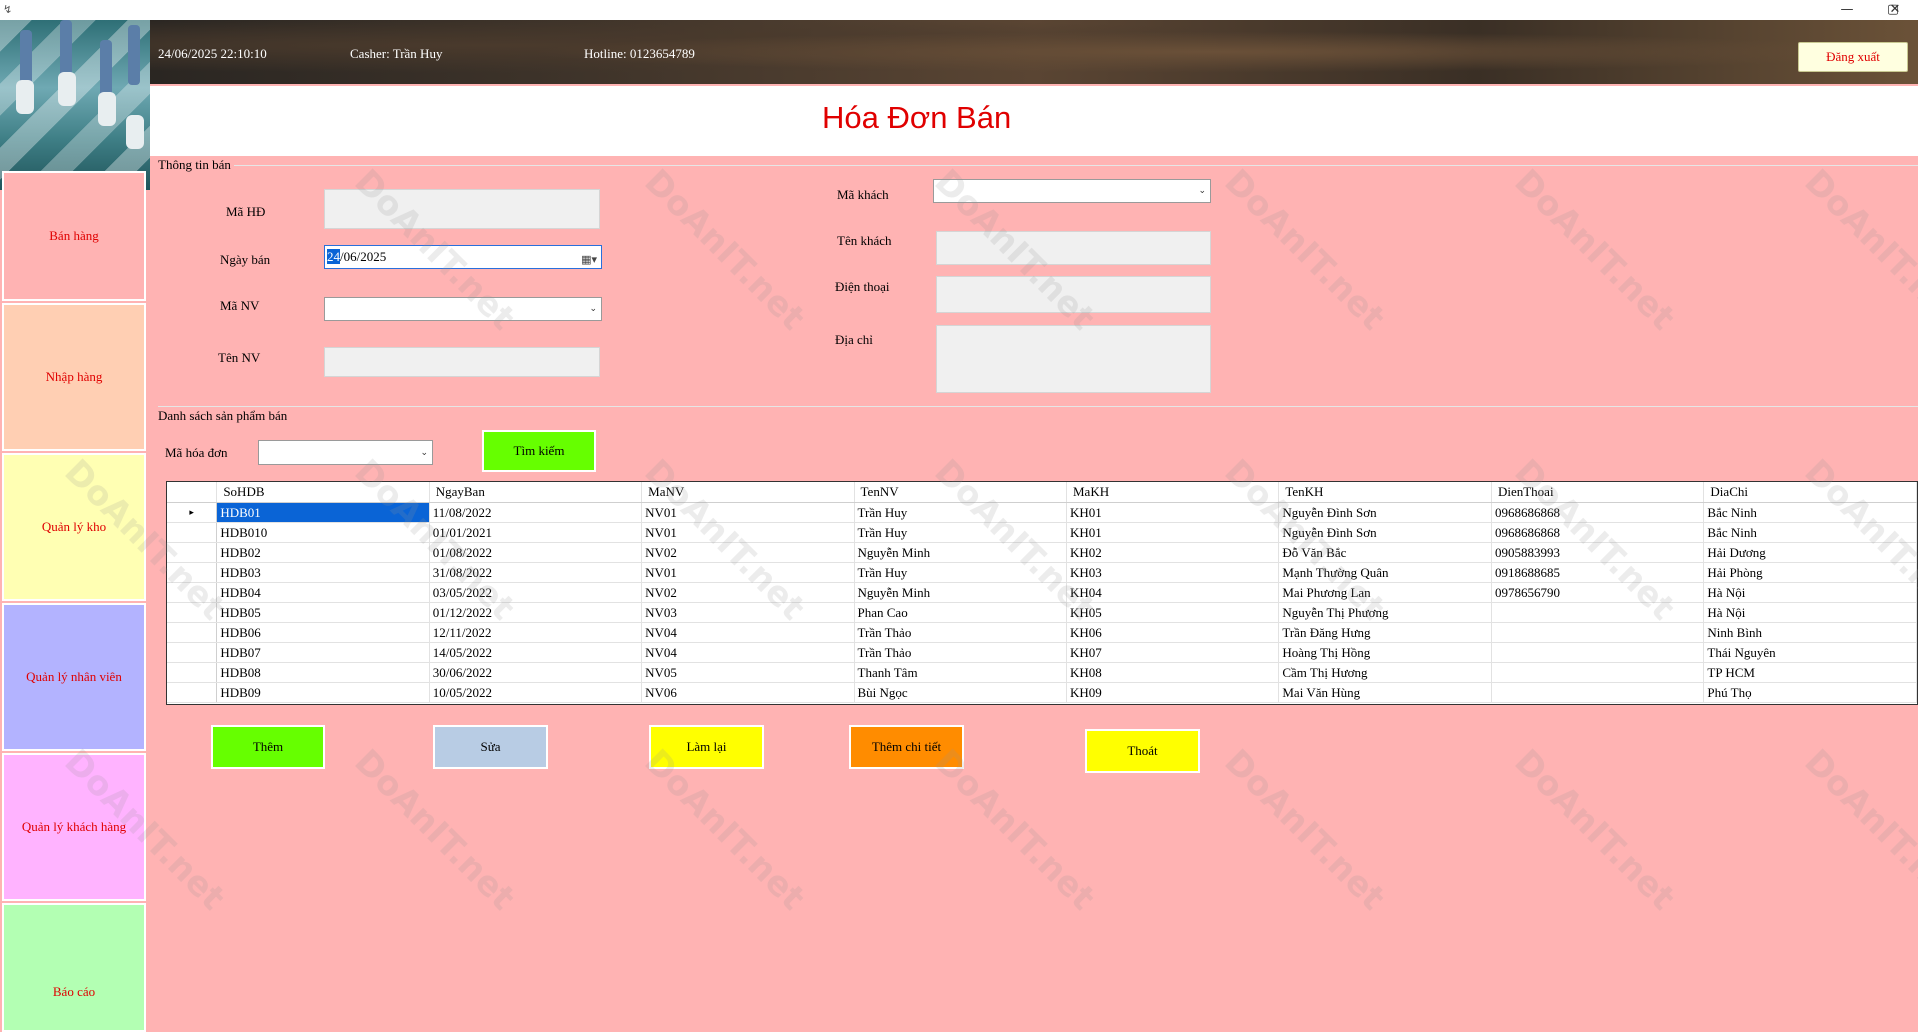 The image size is (1918, 1032). I want to click on table-cell: NV06, so click(748, 692).